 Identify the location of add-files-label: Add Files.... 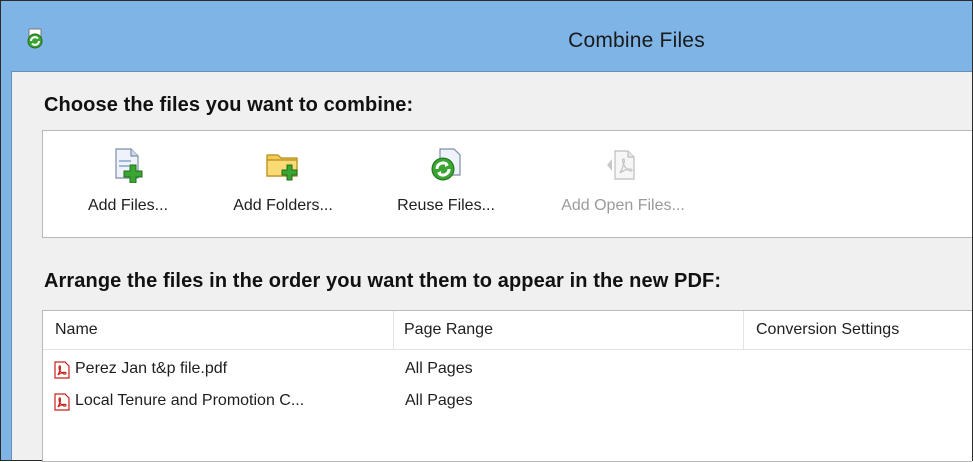
(128, 205).